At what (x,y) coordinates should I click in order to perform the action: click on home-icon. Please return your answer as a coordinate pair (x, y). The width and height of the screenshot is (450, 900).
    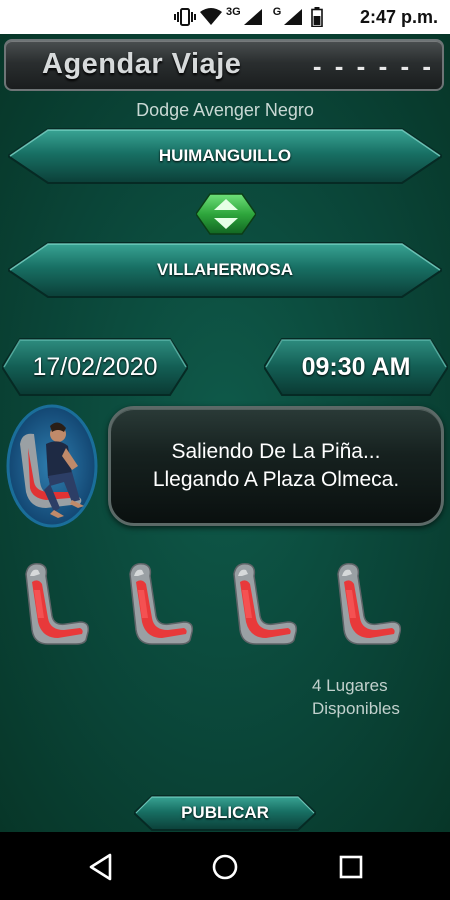
    Looking at the image, I should click on (225, 867).